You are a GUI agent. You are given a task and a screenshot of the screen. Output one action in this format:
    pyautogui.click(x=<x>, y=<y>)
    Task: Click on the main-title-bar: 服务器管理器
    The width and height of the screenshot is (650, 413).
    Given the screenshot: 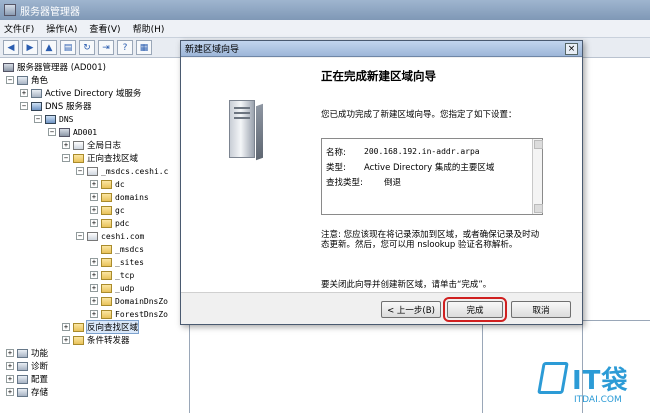 What is the action you would take?
    pyautogui.click(x=325, y=10)
    